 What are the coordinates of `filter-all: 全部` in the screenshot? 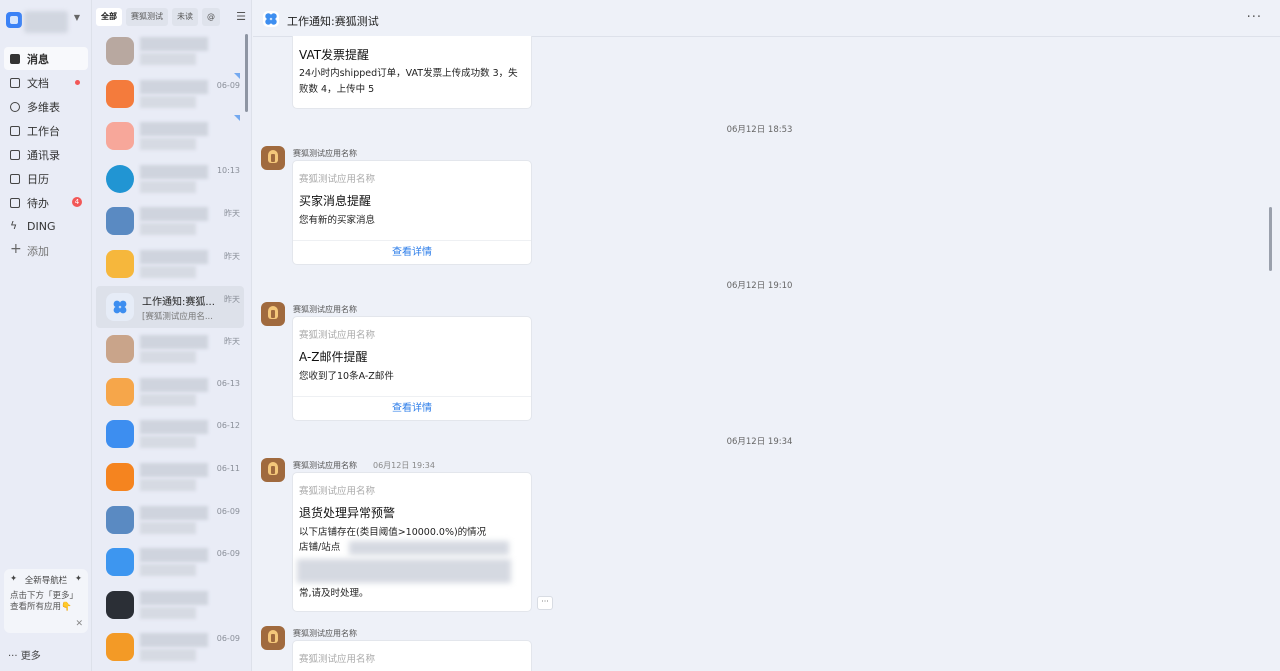 It's located at (109, 17).